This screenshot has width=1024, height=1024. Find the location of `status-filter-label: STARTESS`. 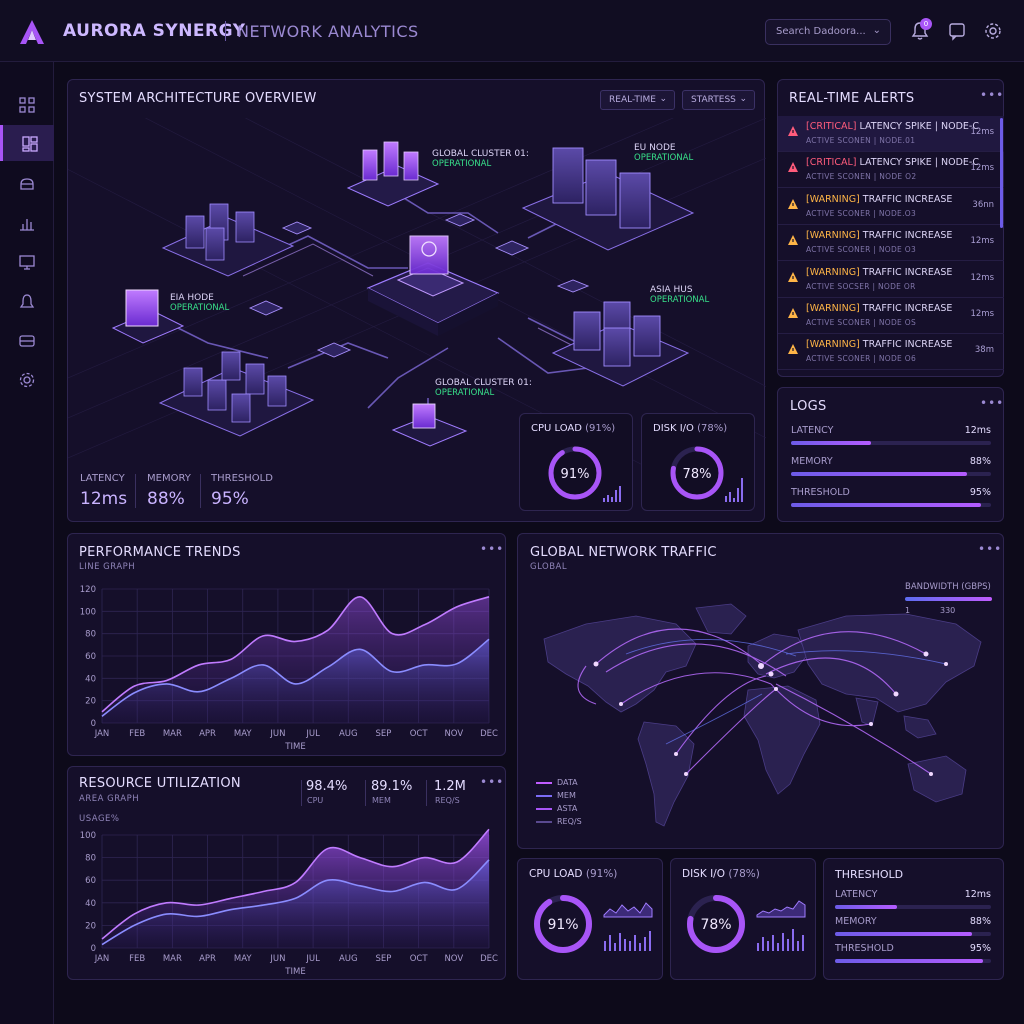

status-filter-label: STARTESS is located at coordinates (713, 100).